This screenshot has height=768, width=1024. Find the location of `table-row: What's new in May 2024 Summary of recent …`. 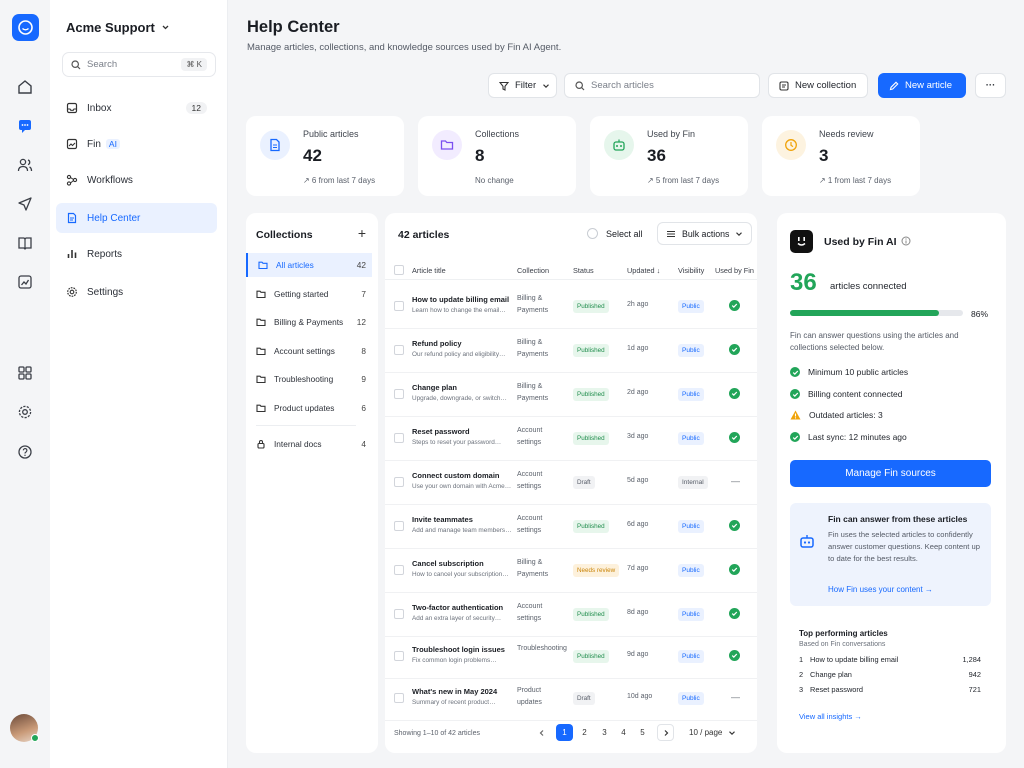

table-row: What's new in May 2024 Summary of recent … is located at coordinates (571, 699).